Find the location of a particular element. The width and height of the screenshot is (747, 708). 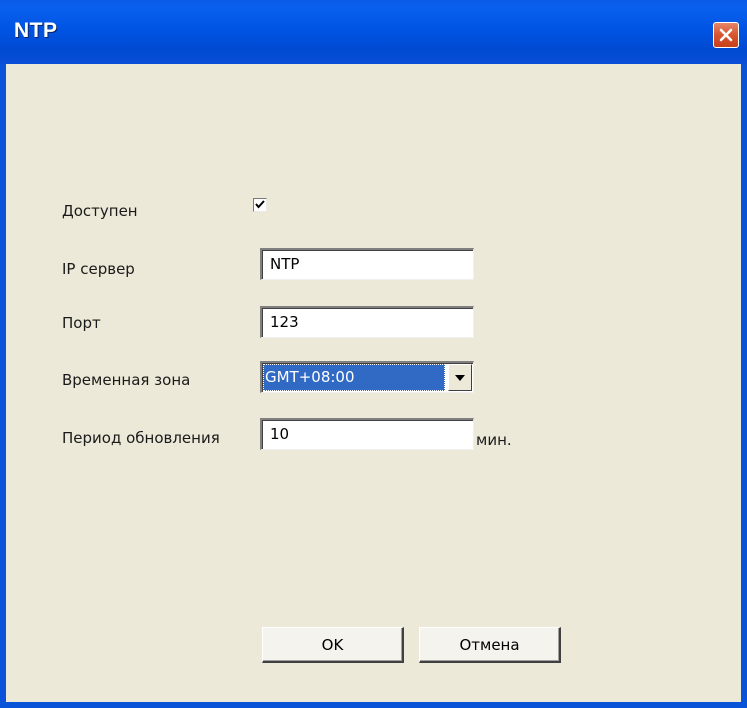

timezone-selected-value: GMT+08:00 is located at coordinates (354, 377).